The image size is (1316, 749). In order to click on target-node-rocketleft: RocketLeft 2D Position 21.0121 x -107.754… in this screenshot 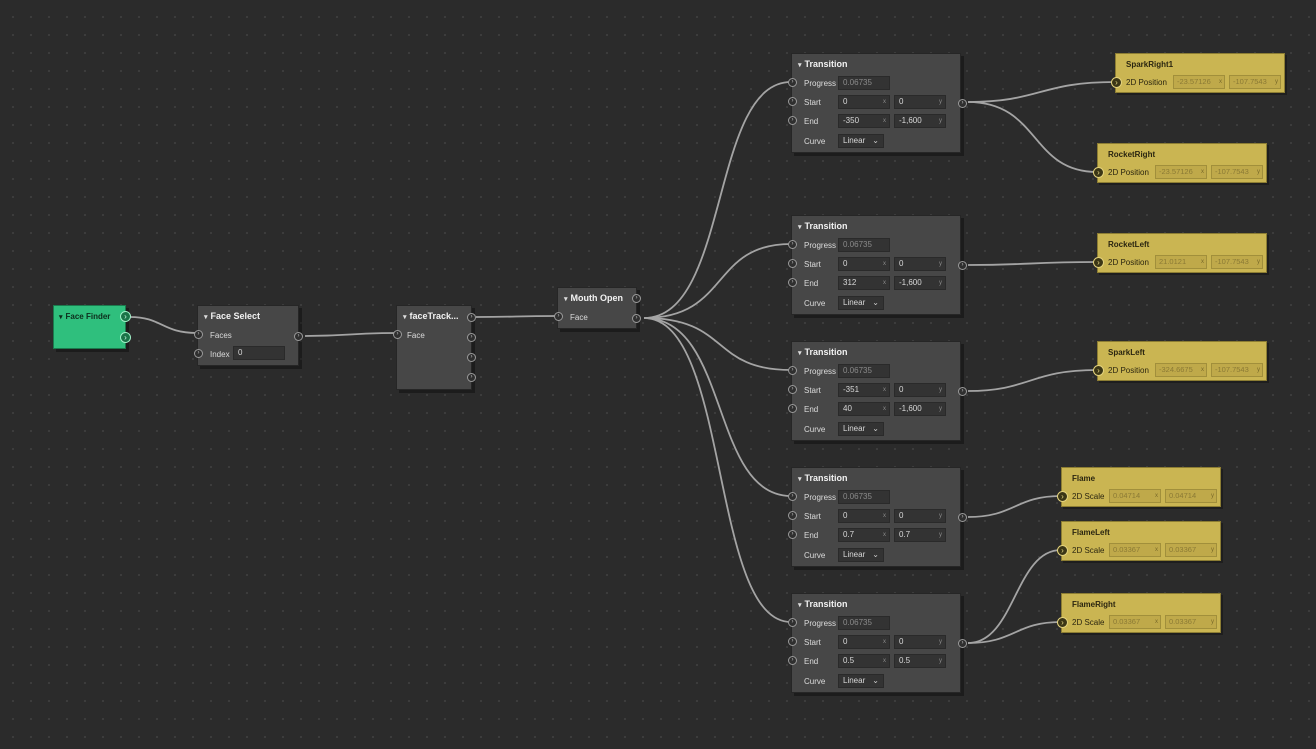, I will do `click(1180, 253)`.